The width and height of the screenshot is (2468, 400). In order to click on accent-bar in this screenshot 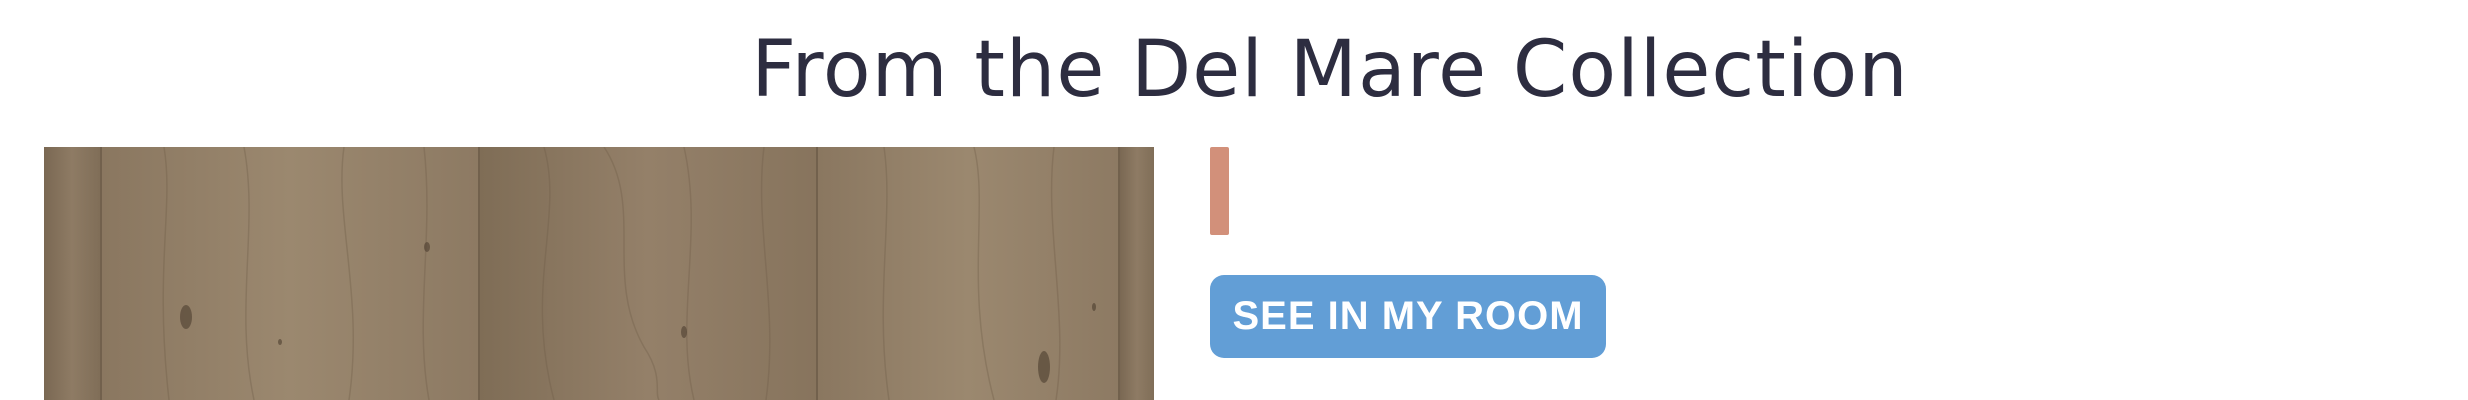, I will do `click(1219, 191)`.